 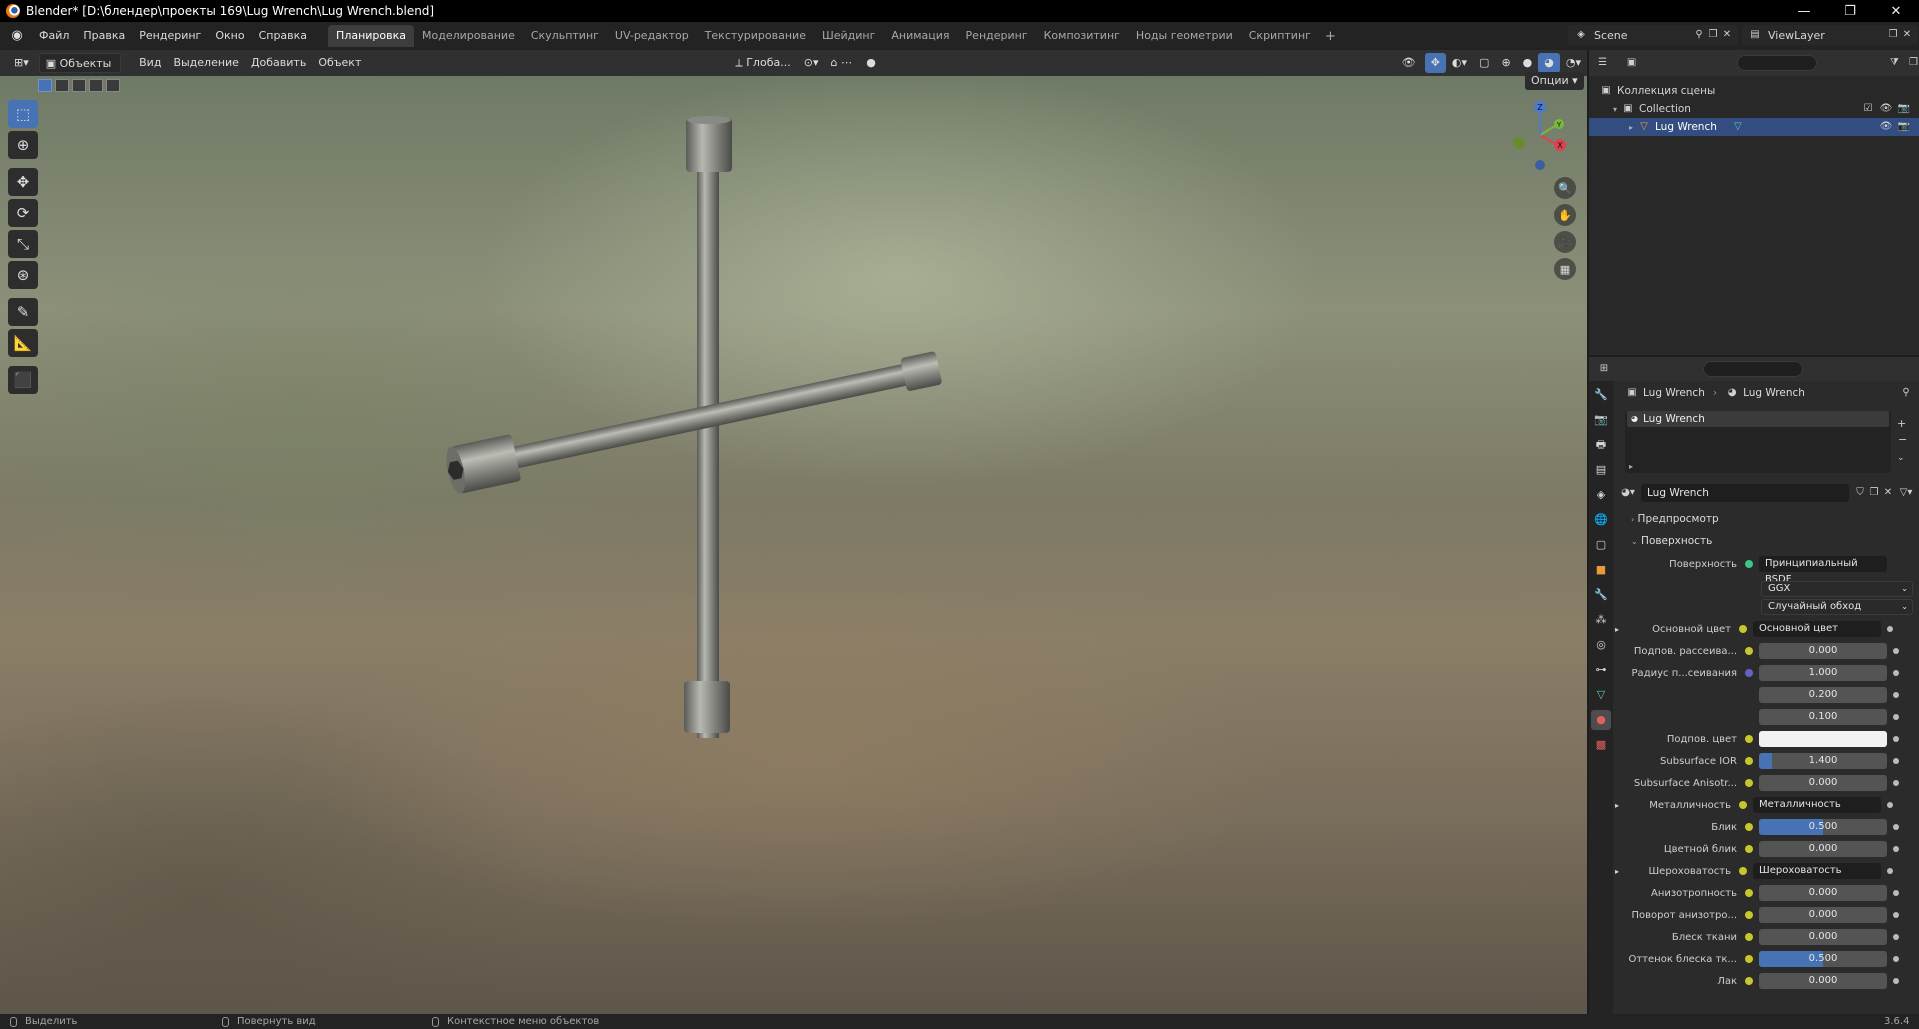 I want to click on navigation-gizmo: X Y Z, so click(x=1540, y=135).